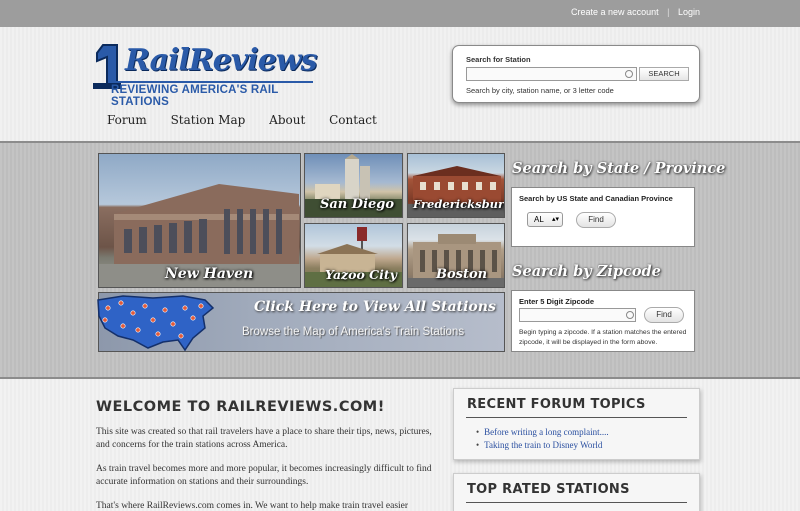  What do you see at coordinates (498, 59) in the screenshot?
I see `search-label: Search for Station` at bounding box center [498, 59].